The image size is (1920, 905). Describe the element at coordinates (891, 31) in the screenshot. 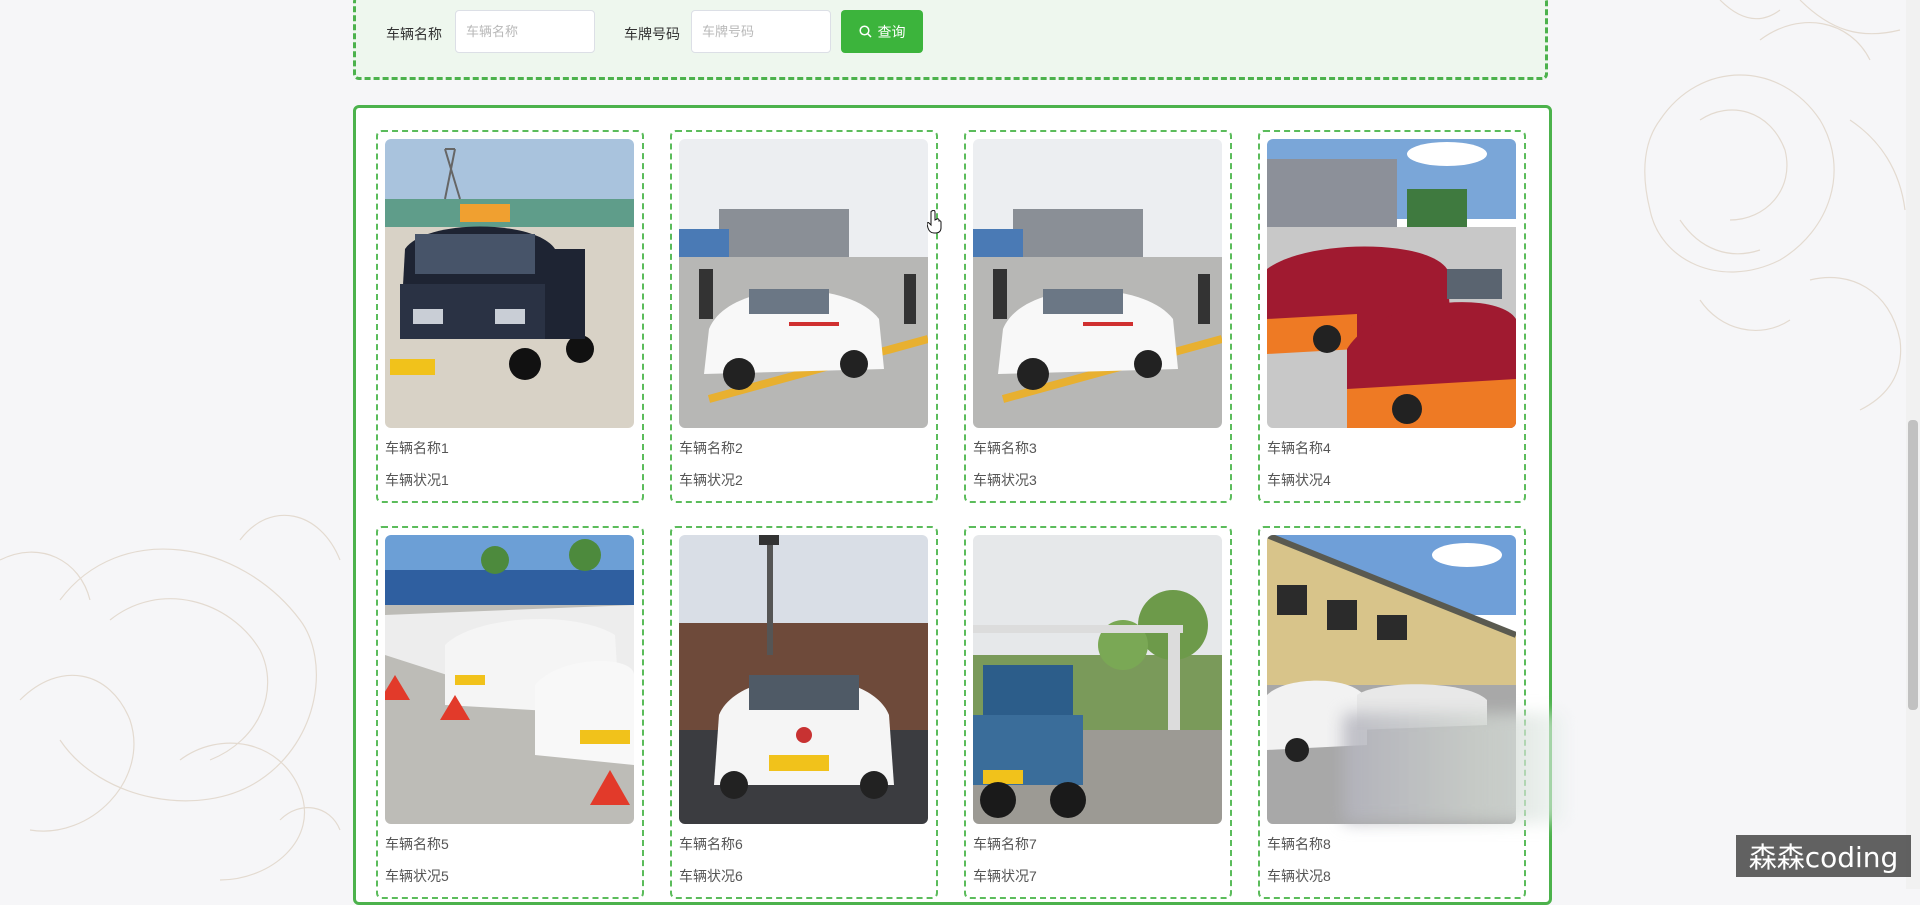

I see `query-button-label: 查询` at that location.